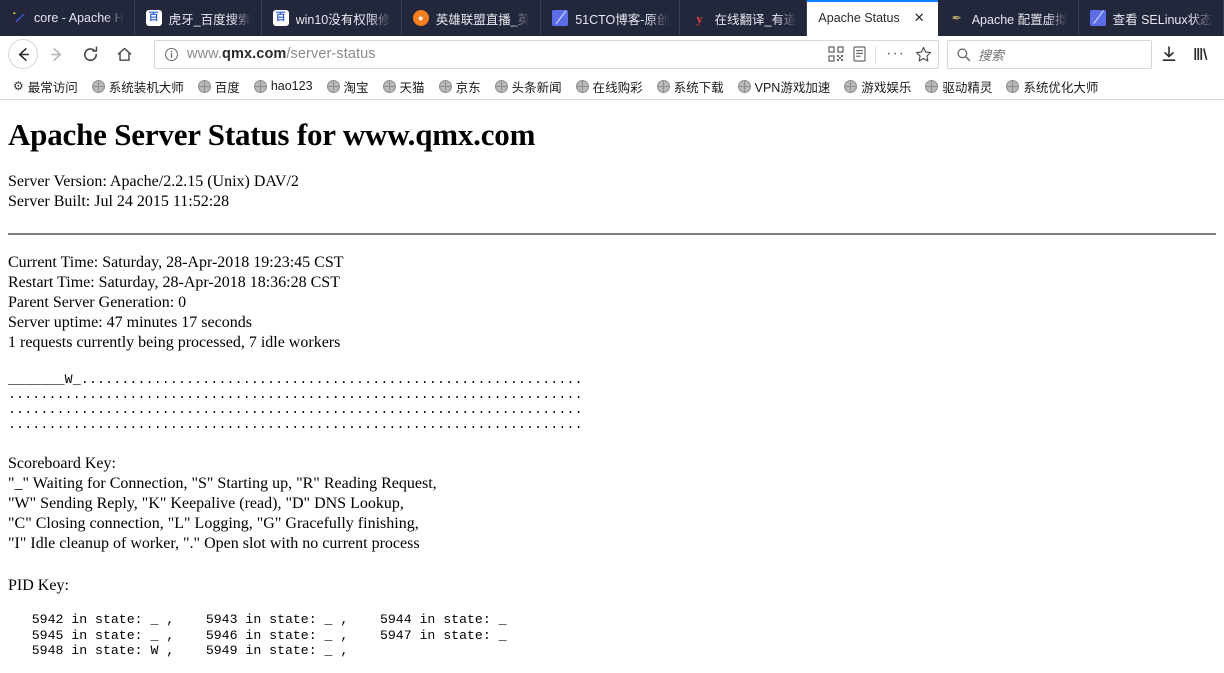  What do you see at coordinates (124, 54) in the screenshot?
I see `home-button` at bounding box center [124, 54].